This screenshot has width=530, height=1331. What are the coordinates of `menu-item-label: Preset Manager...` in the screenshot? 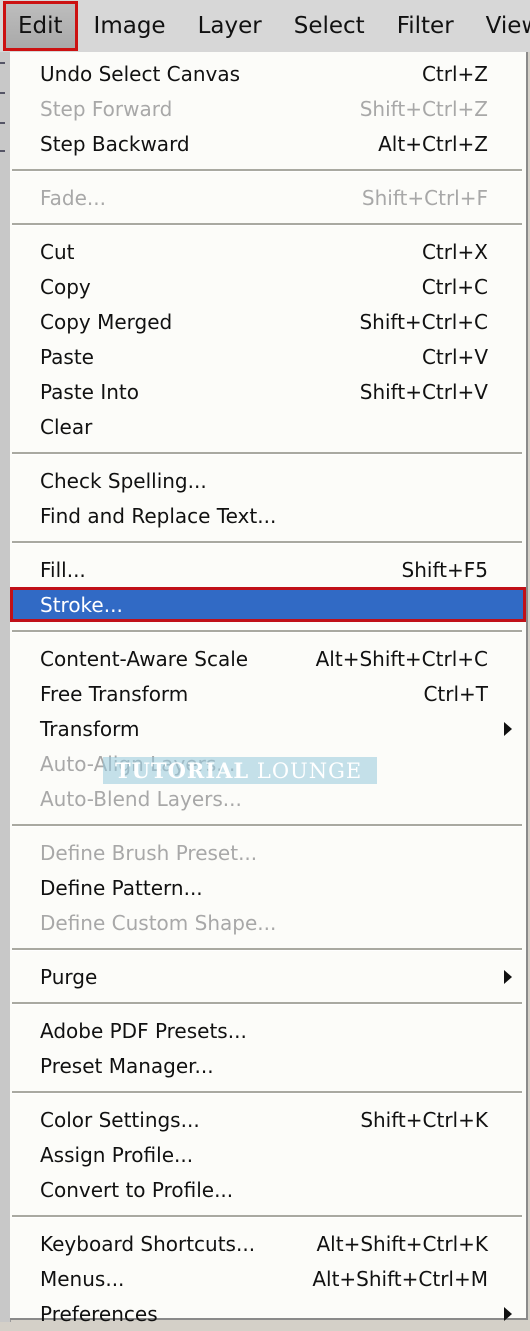 It's located at (127, 1065).